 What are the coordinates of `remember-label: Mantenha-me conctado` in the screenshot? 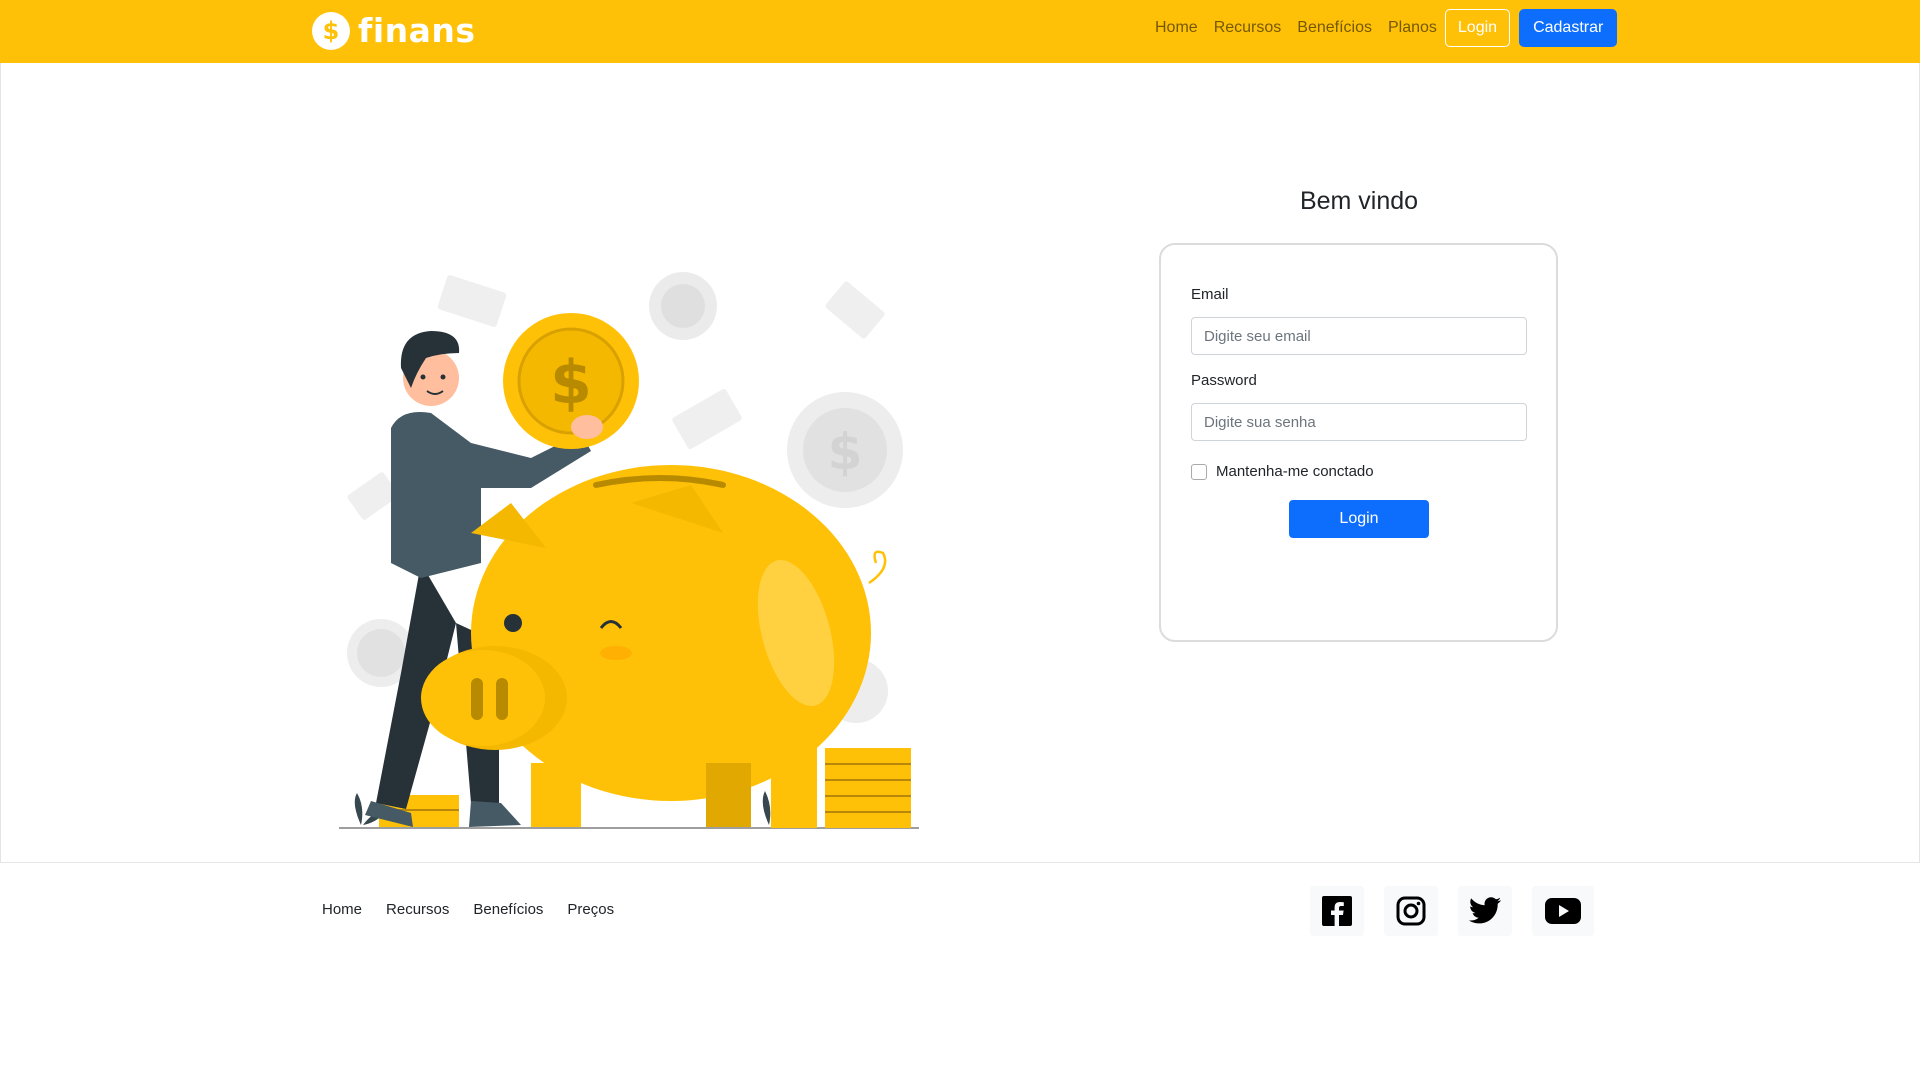 It's located at (1295, 471).